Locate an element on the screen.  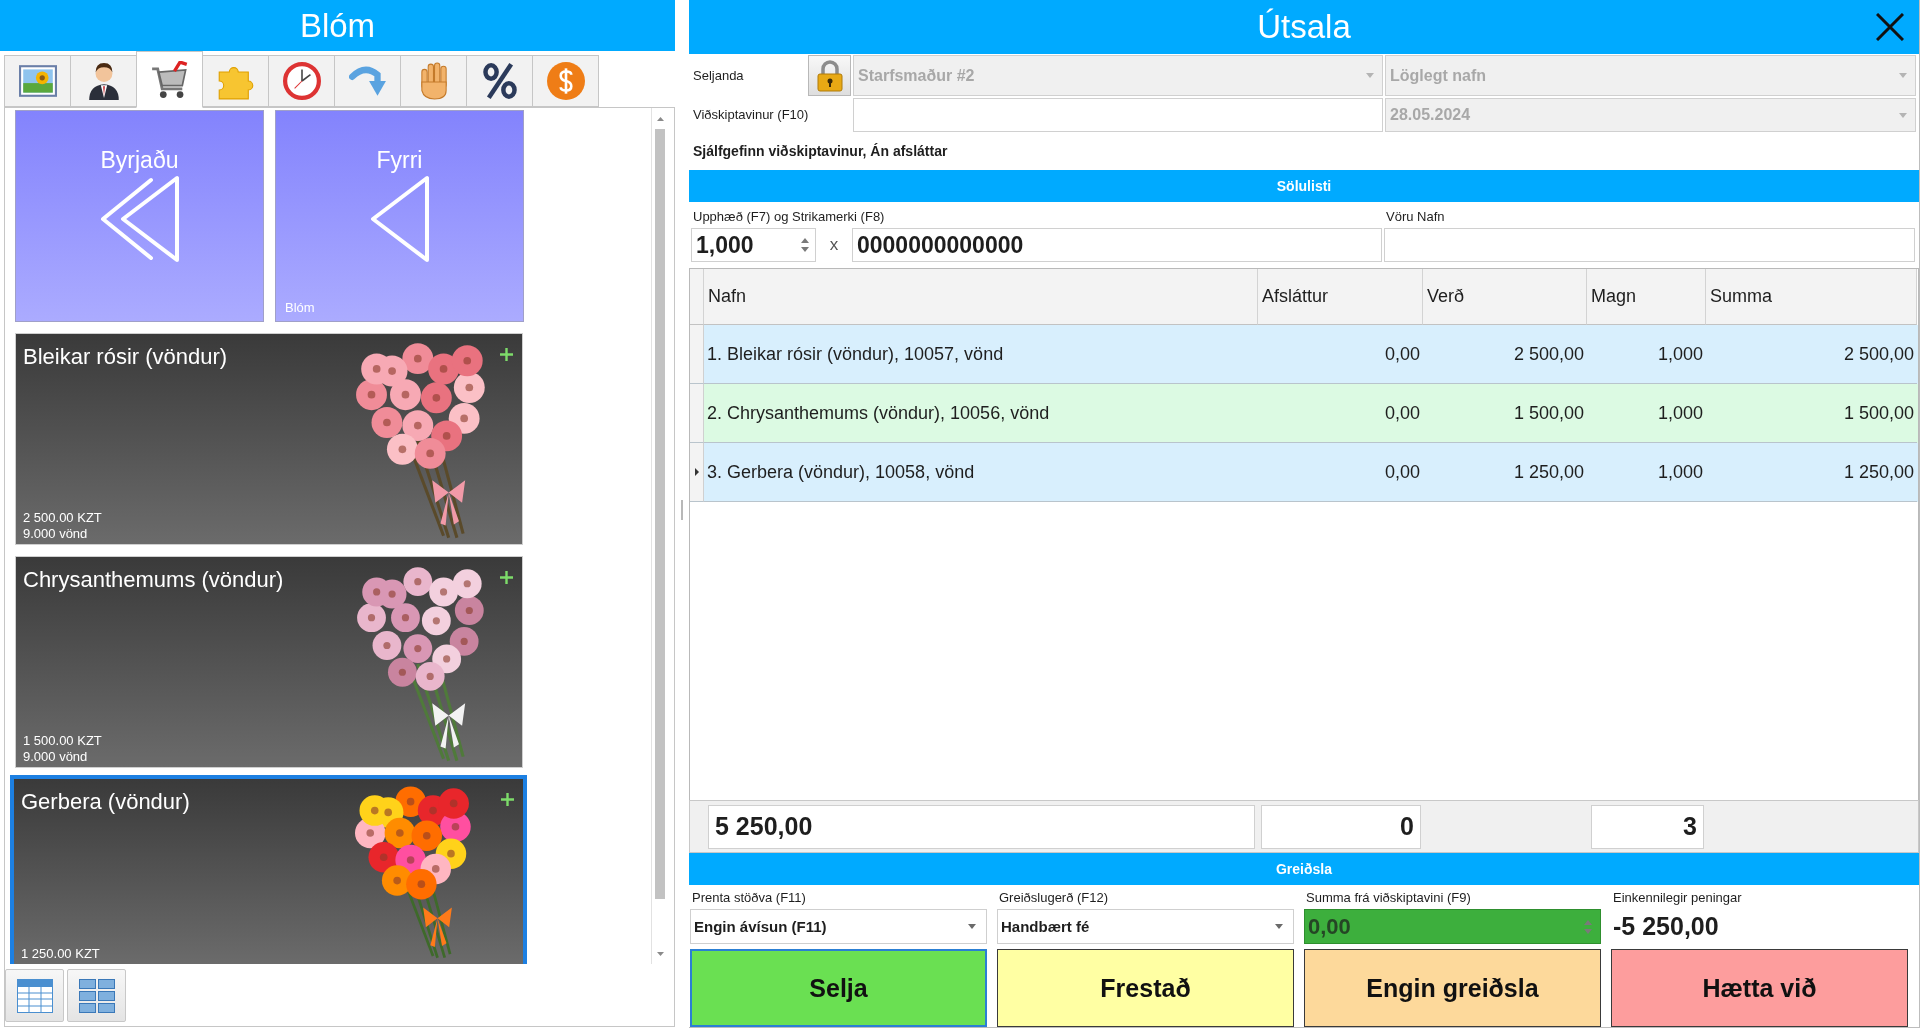
customer-label: Viðskiptavinur (F10) is located at coordinates (751, 115).